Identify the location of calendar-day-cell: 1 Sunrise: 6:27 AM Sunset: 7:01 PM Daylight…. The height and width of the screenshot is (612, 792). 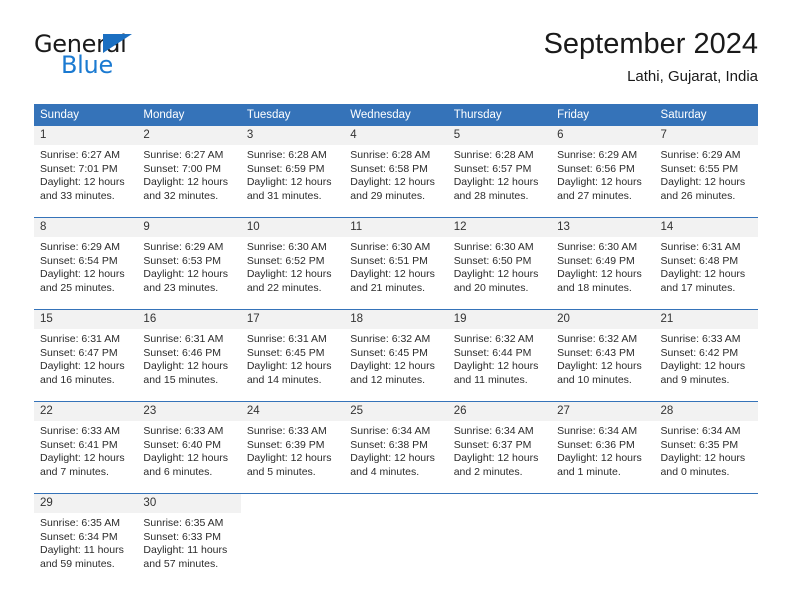
(86, 167).